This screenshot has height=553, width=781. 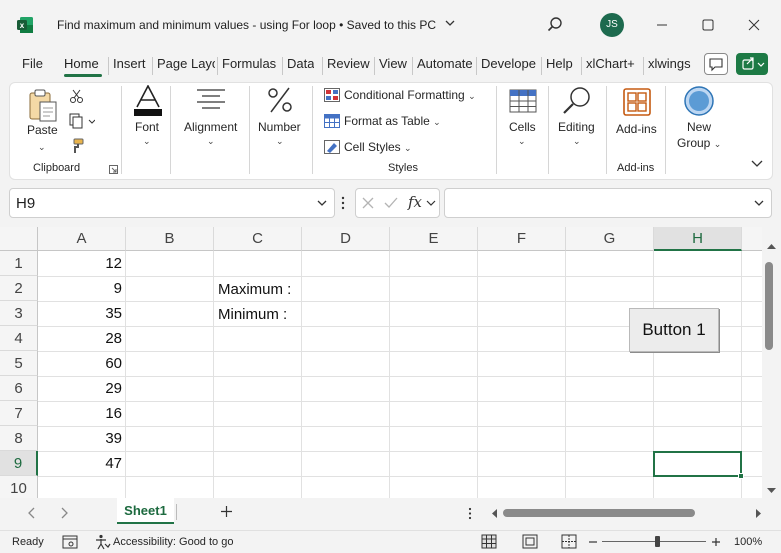 I want to click on new-group-label-line1: New, so click(x=699, y=127).